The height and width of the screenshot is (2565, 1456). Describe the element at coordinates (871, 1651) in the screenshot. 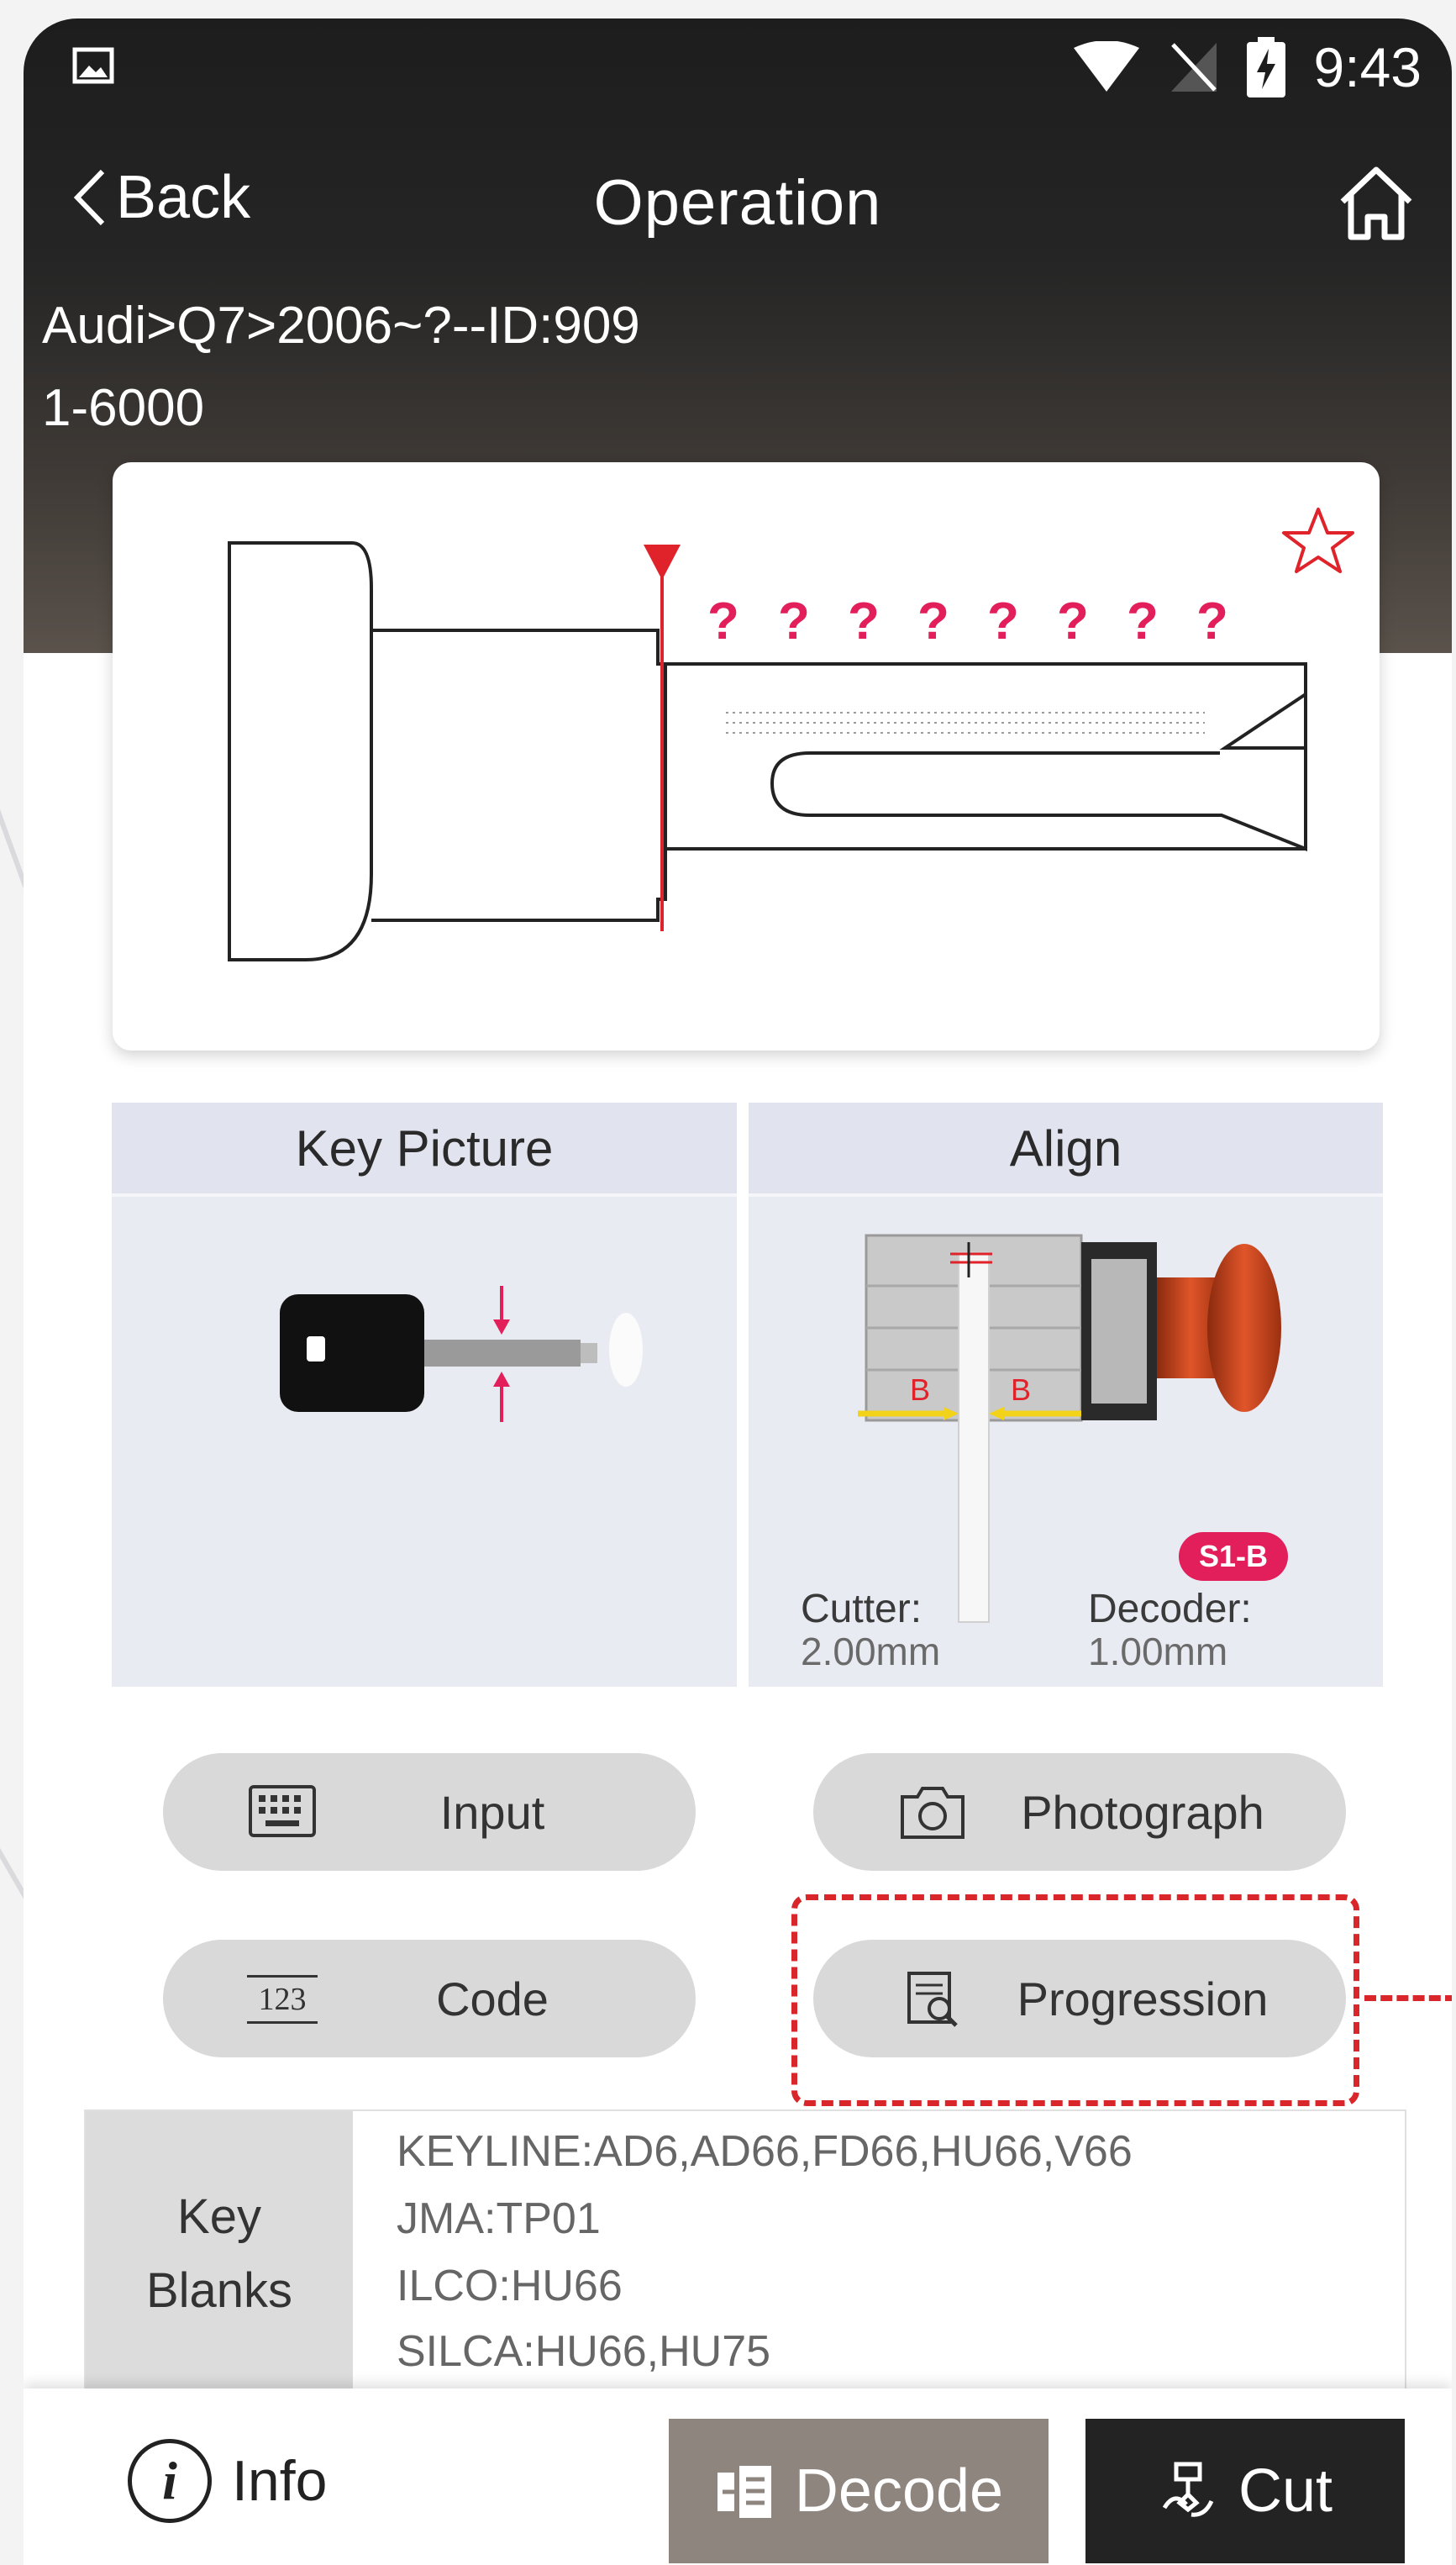

I see `cutter-value: 2.00mm` at that location.